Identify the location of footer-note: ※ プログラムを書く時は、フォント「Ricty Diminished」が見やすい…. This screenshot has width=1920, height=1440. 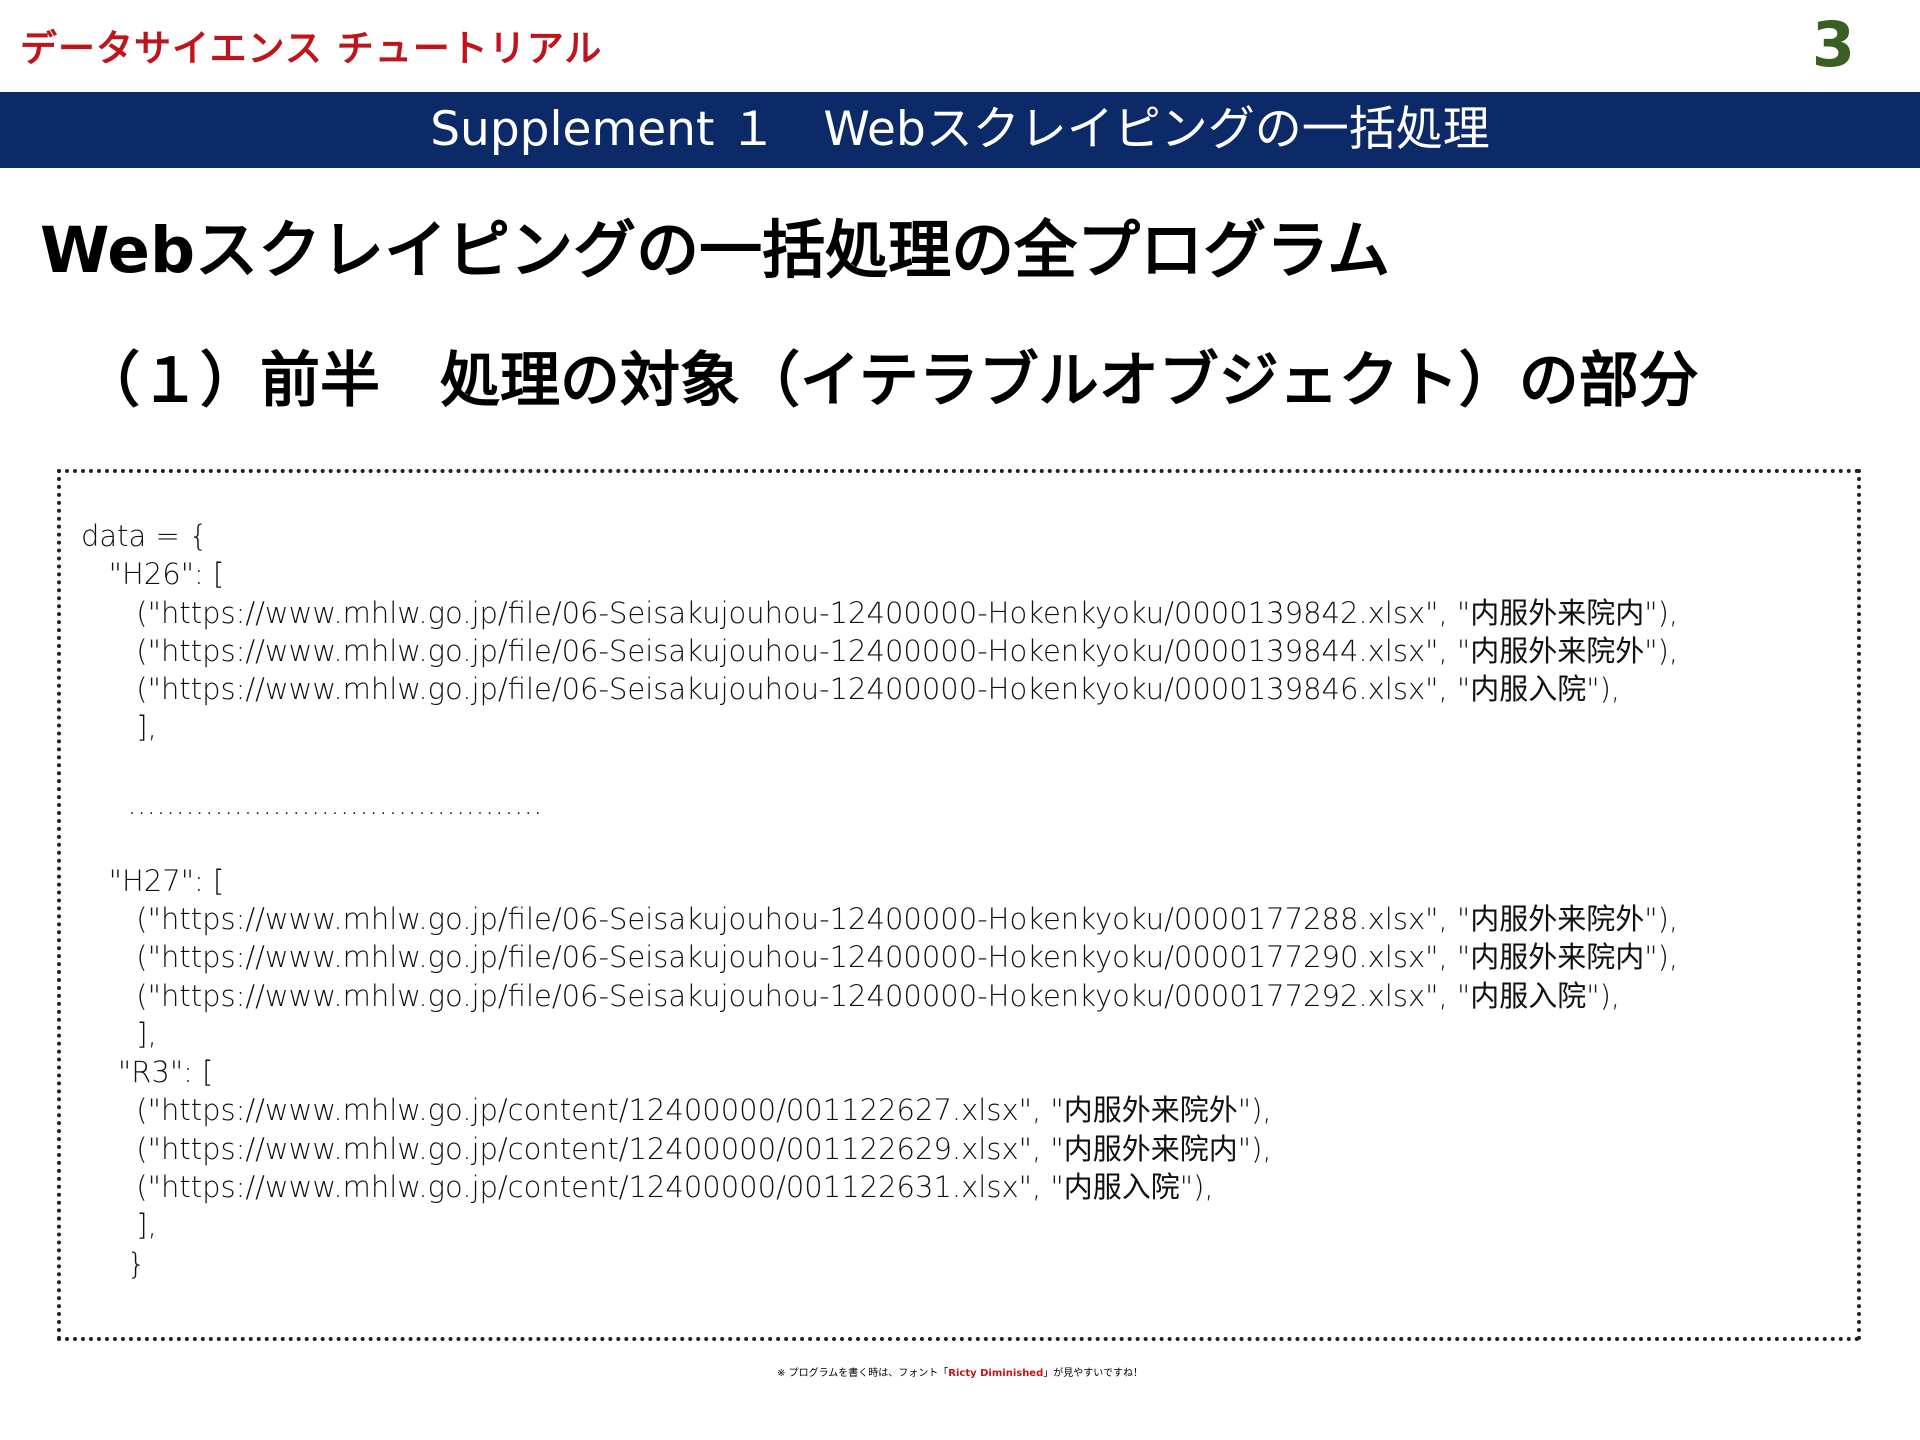
(960, 1371).